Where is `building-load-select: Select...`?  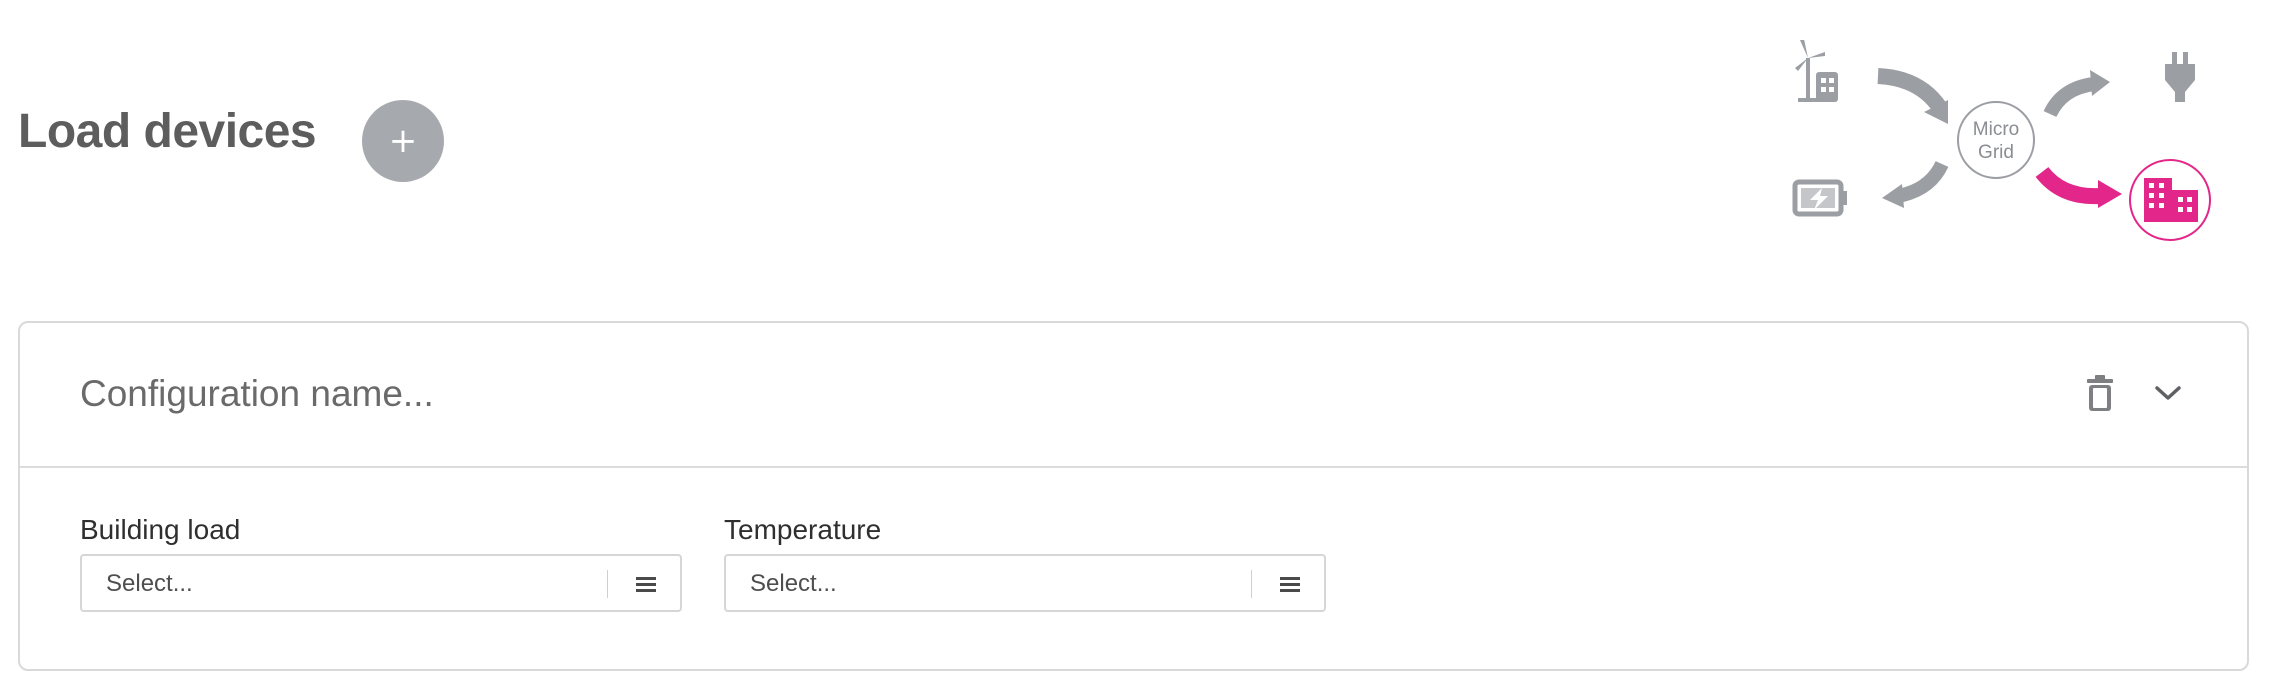 building-load-select: Select... is located at coordinates (381, 583).